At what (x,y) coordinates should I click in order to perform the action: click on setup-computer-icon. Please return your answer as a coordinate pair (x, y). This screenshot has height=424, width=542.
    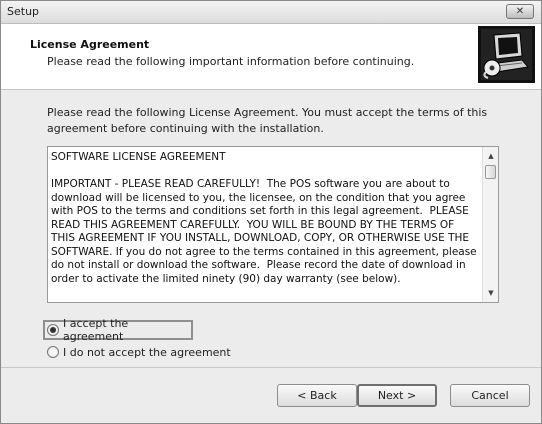
    Looking at the image, I should click on (506, 54).